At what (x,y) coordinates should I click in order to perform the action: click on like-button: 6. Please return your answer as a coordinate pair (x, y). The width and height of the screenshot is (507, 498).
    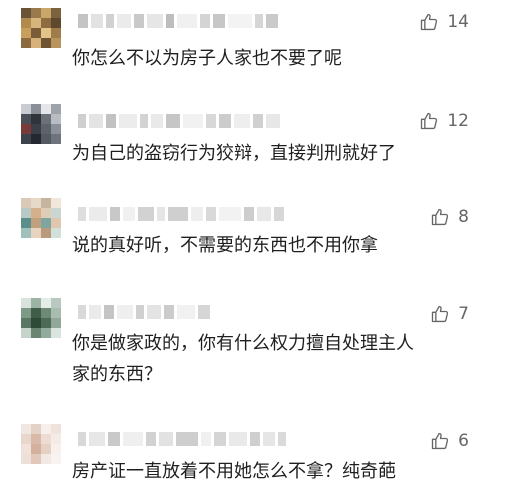
    Looking at the image, I should click on (449, 441).